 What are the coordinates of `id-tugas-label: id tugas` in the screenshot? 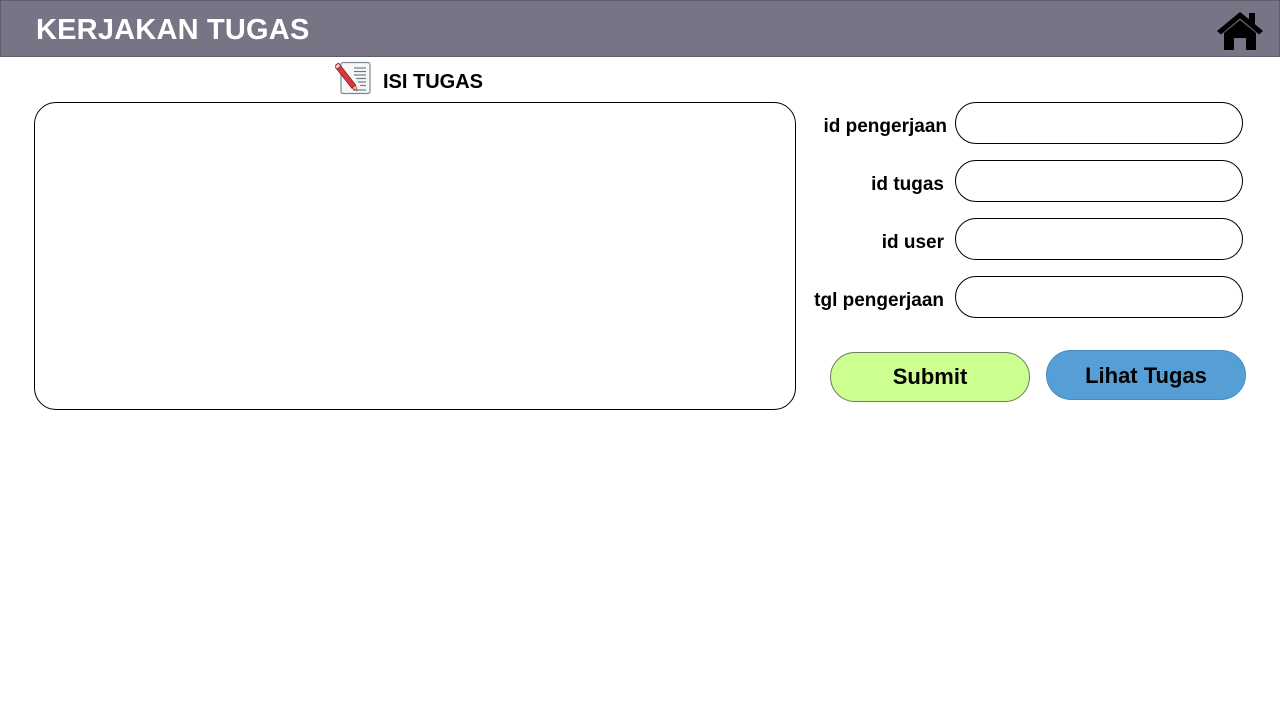 It's located at (907, 184).